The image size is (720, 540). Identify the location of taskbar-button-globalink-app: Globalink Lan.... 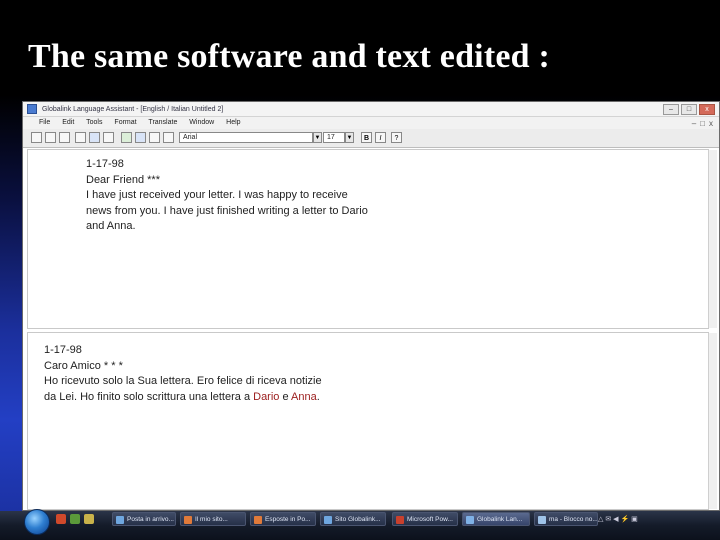
(496, 519).